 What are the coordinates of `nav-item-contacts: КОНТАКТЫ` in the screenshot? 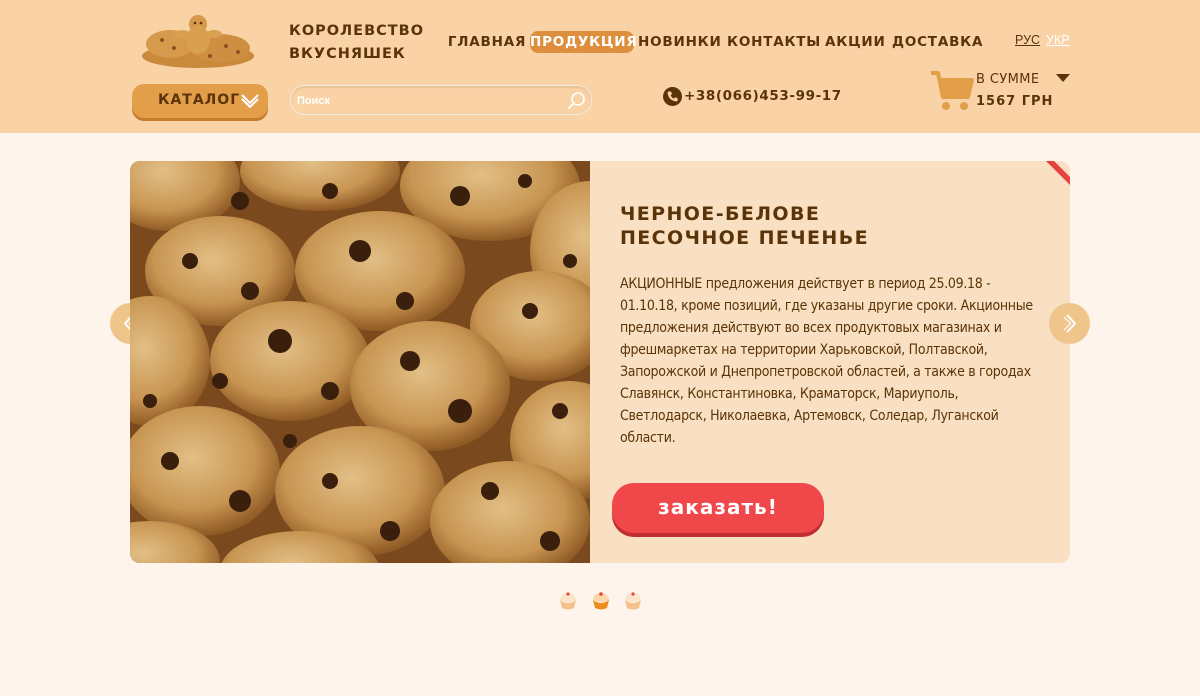 It's located at (773, 42).